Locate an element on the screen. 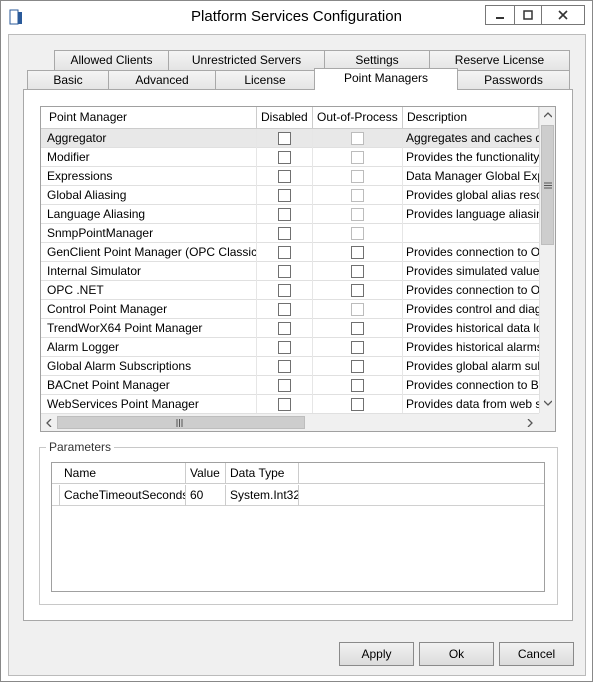 Image resolution: width=593 pixels, height=682 pixels. table-row: Alarm Logger Provides historical alarms is located at coordinates (290, 347).